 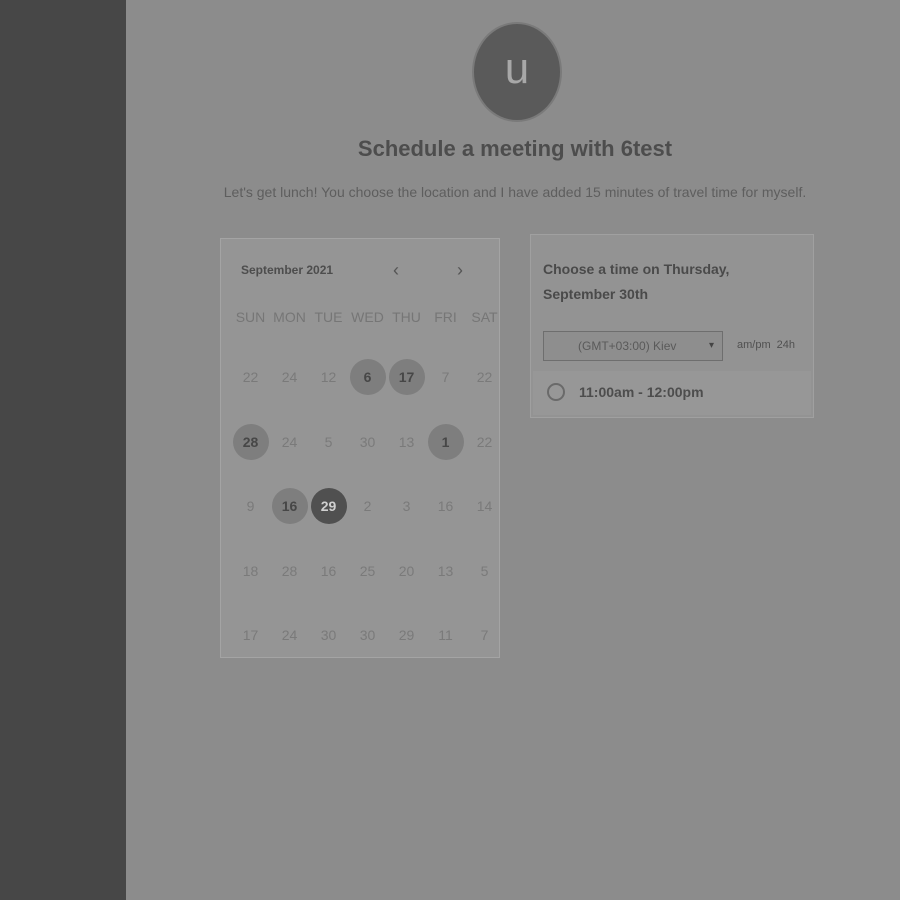 What do you see at coordinates (396, 270) in the screenshot?
I see `chevron-left-icon: ‹` at bounding box center [396, 270].